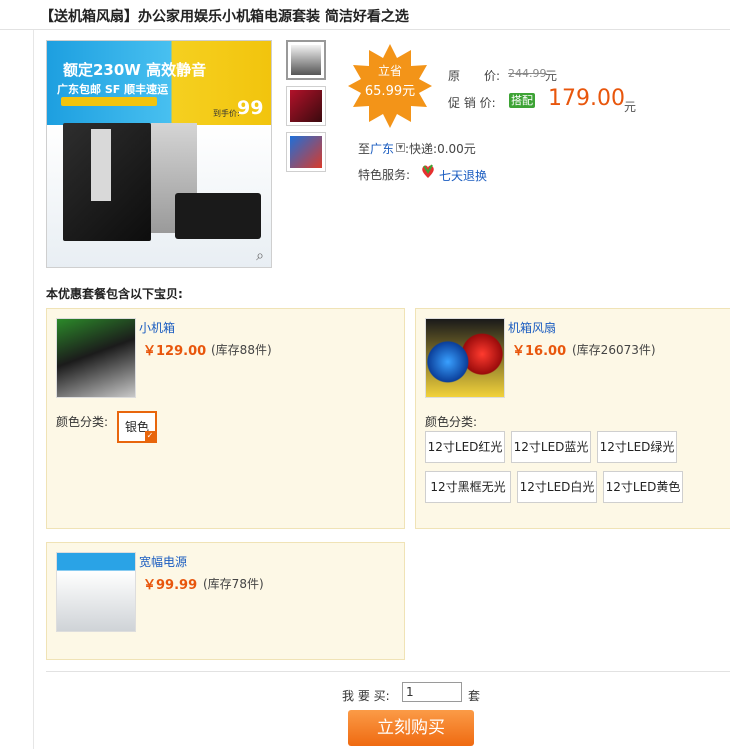 The image size is (730, 749). I want to click on ad-subline: 广东包邮 SF 顺丰速运, so click(113, 89).